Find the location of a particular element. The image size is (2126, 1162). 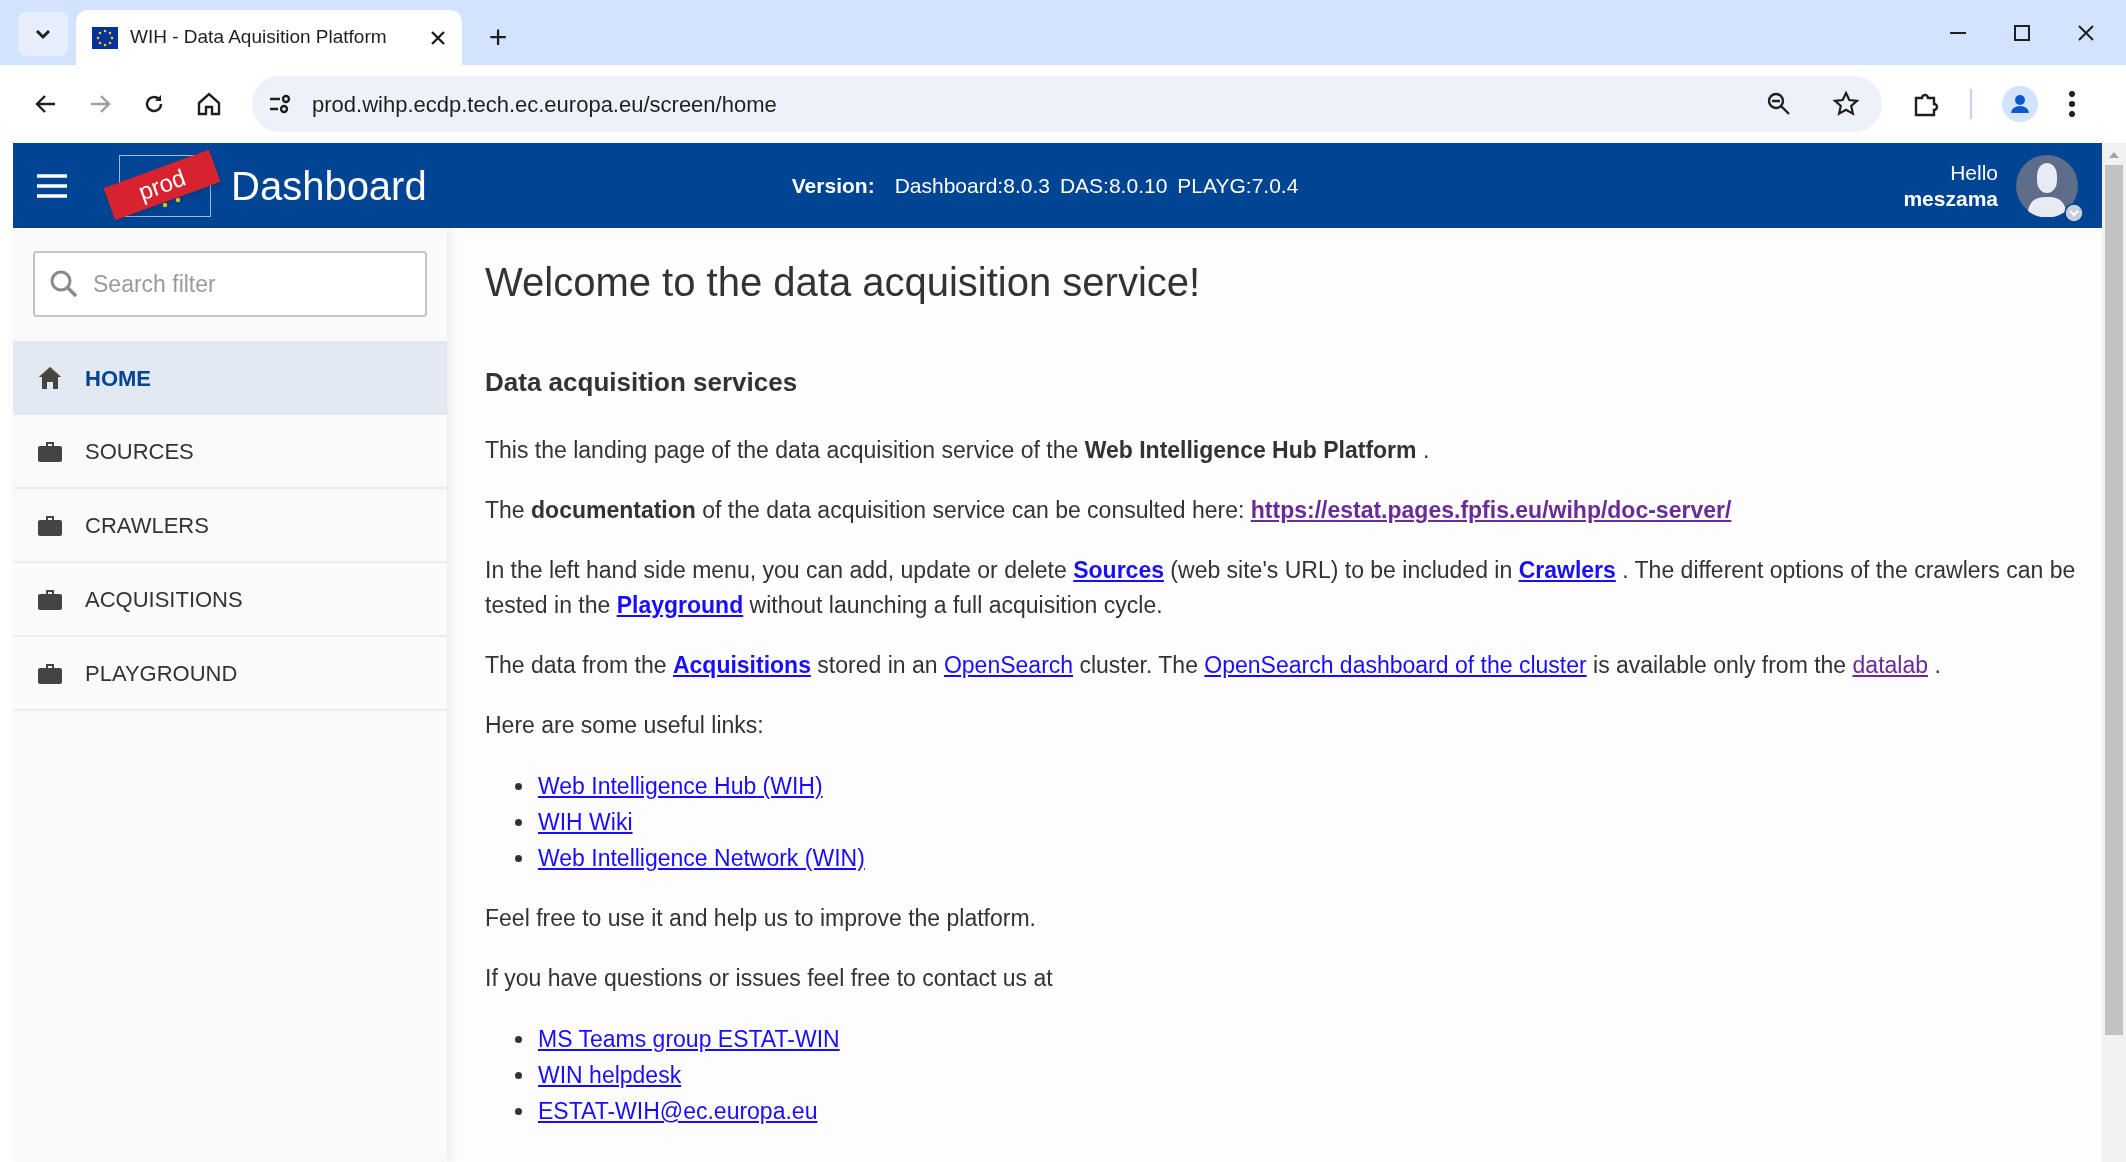

version-text: DAS:8.0.10 is located at coordinates (1113, 185).